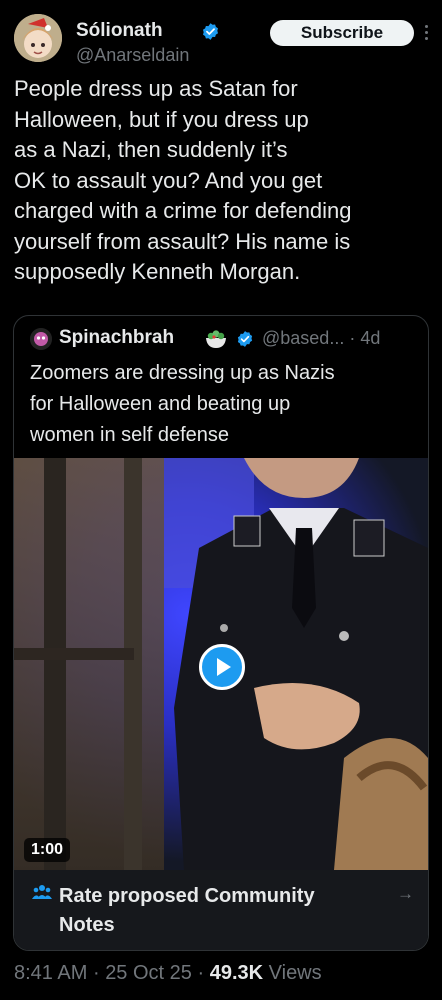 The image size is (442, 1000). What do you see at coordinates (210, 31) in the screenshot?
I see `verified-badge-icon` at bounding box center [210, 31].